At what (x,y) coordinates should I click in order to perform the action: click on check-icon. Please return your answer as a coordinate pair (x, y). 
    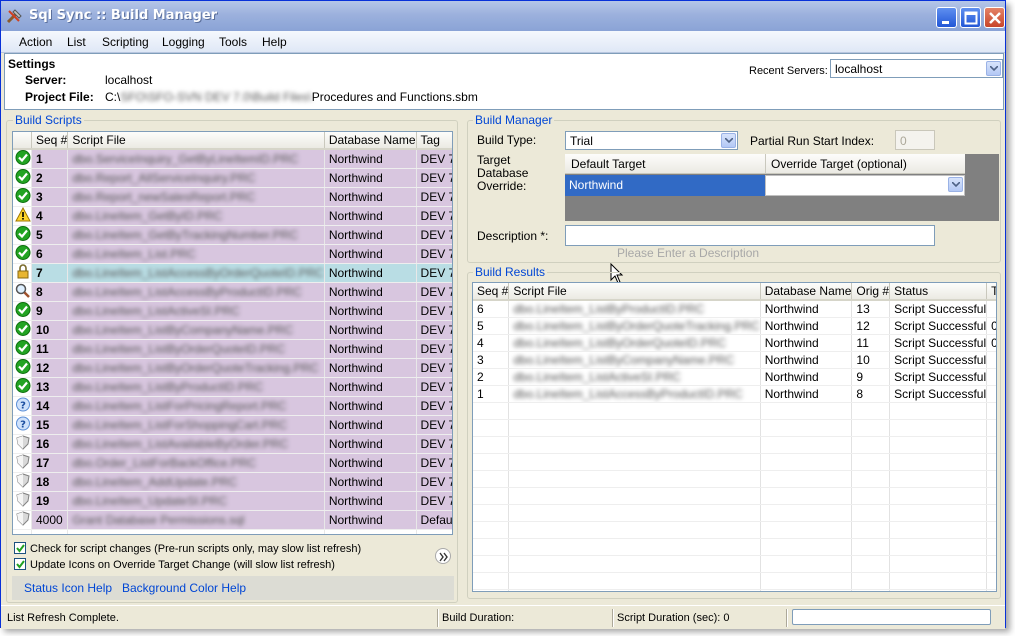
    Looking at the image, I should click on (22, 349).